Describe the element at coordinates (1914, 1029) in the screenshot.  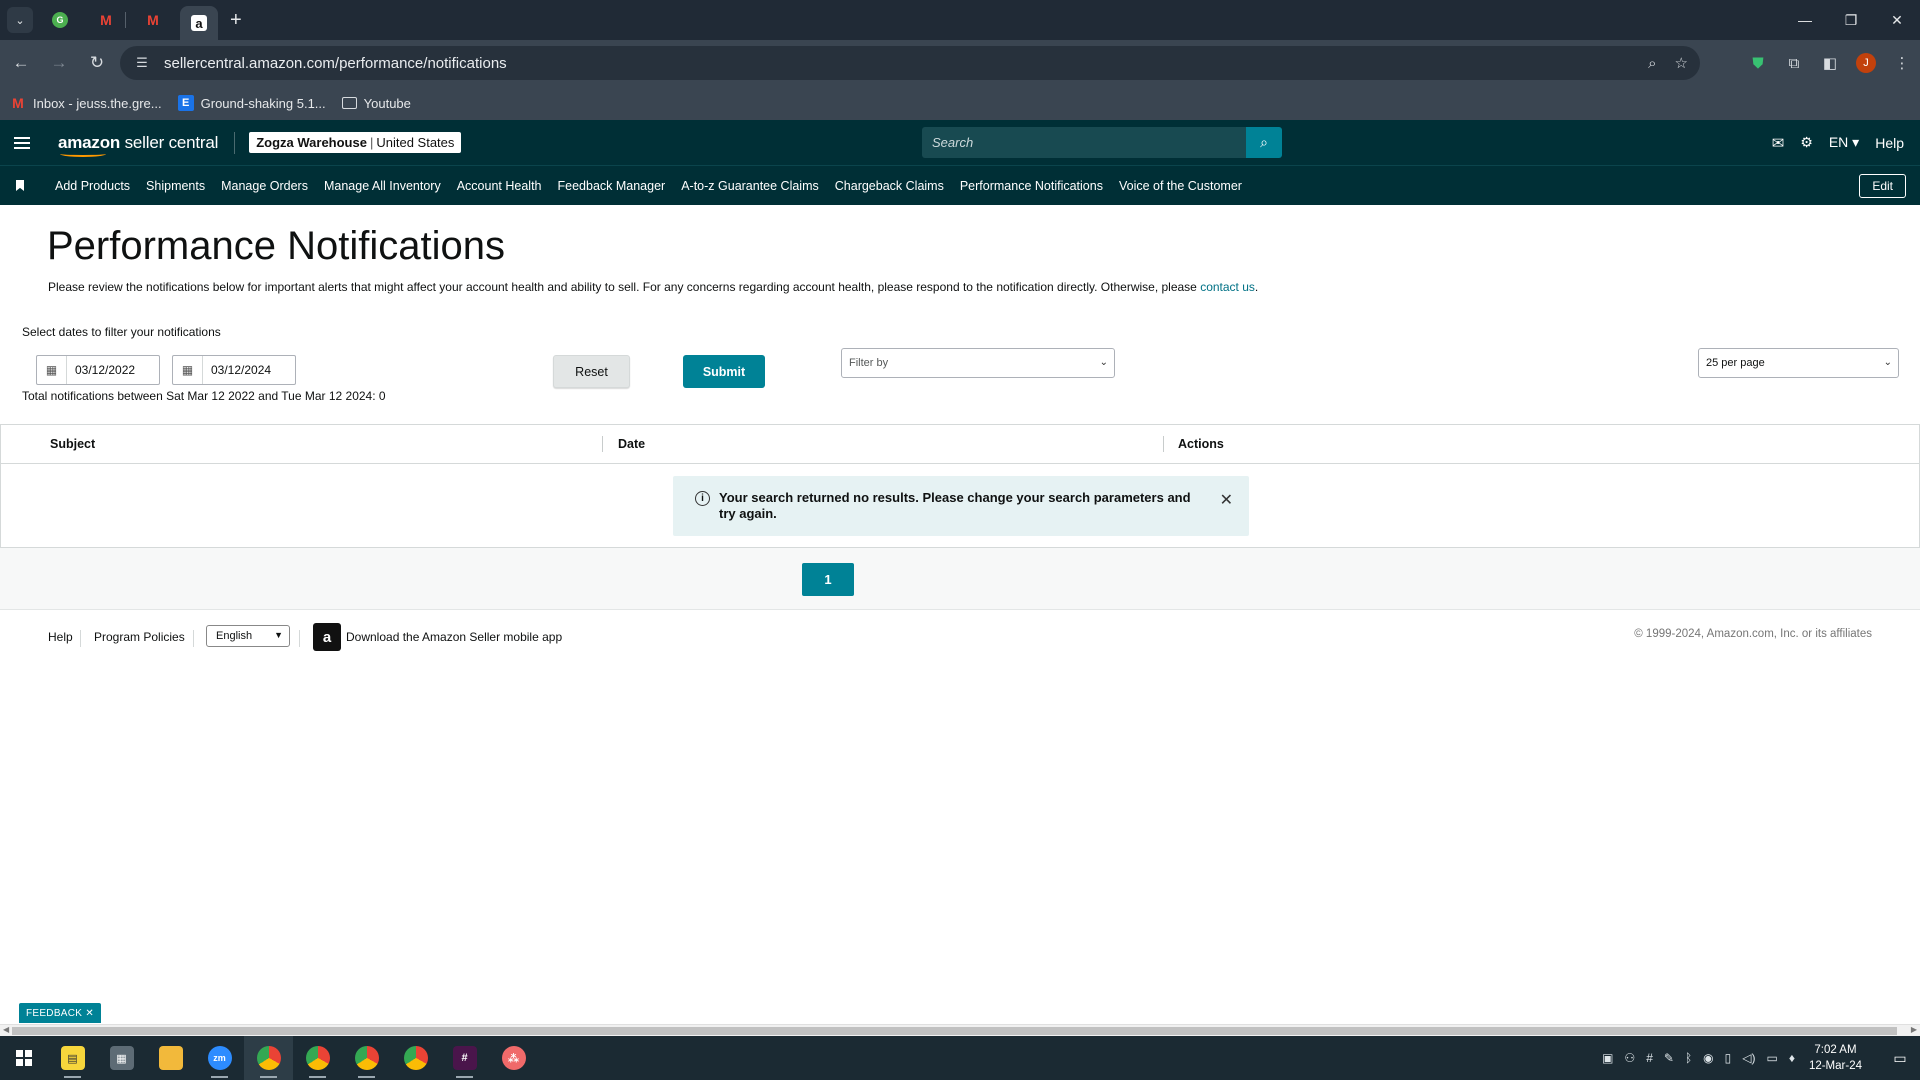
I see `scroll-right-arrow-icon: ▶` at that location.